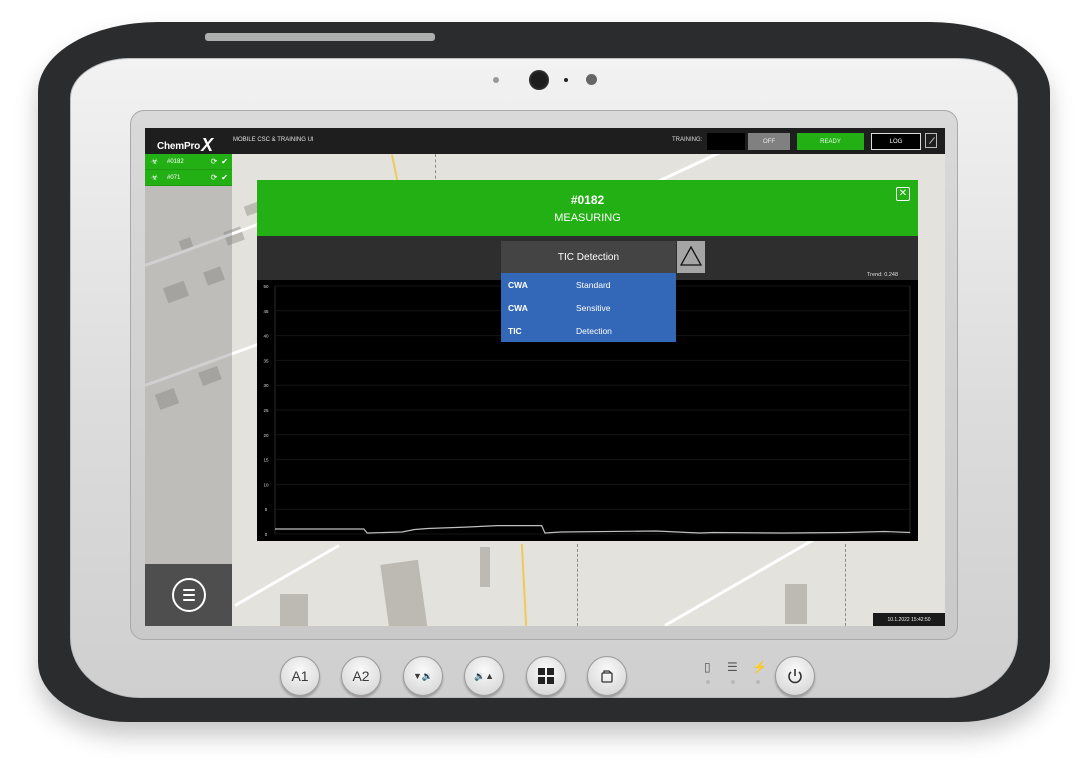 The height and width of the screenshot is (770, 1088). I want to click on y-tick-label: 50, so click(266, 286).